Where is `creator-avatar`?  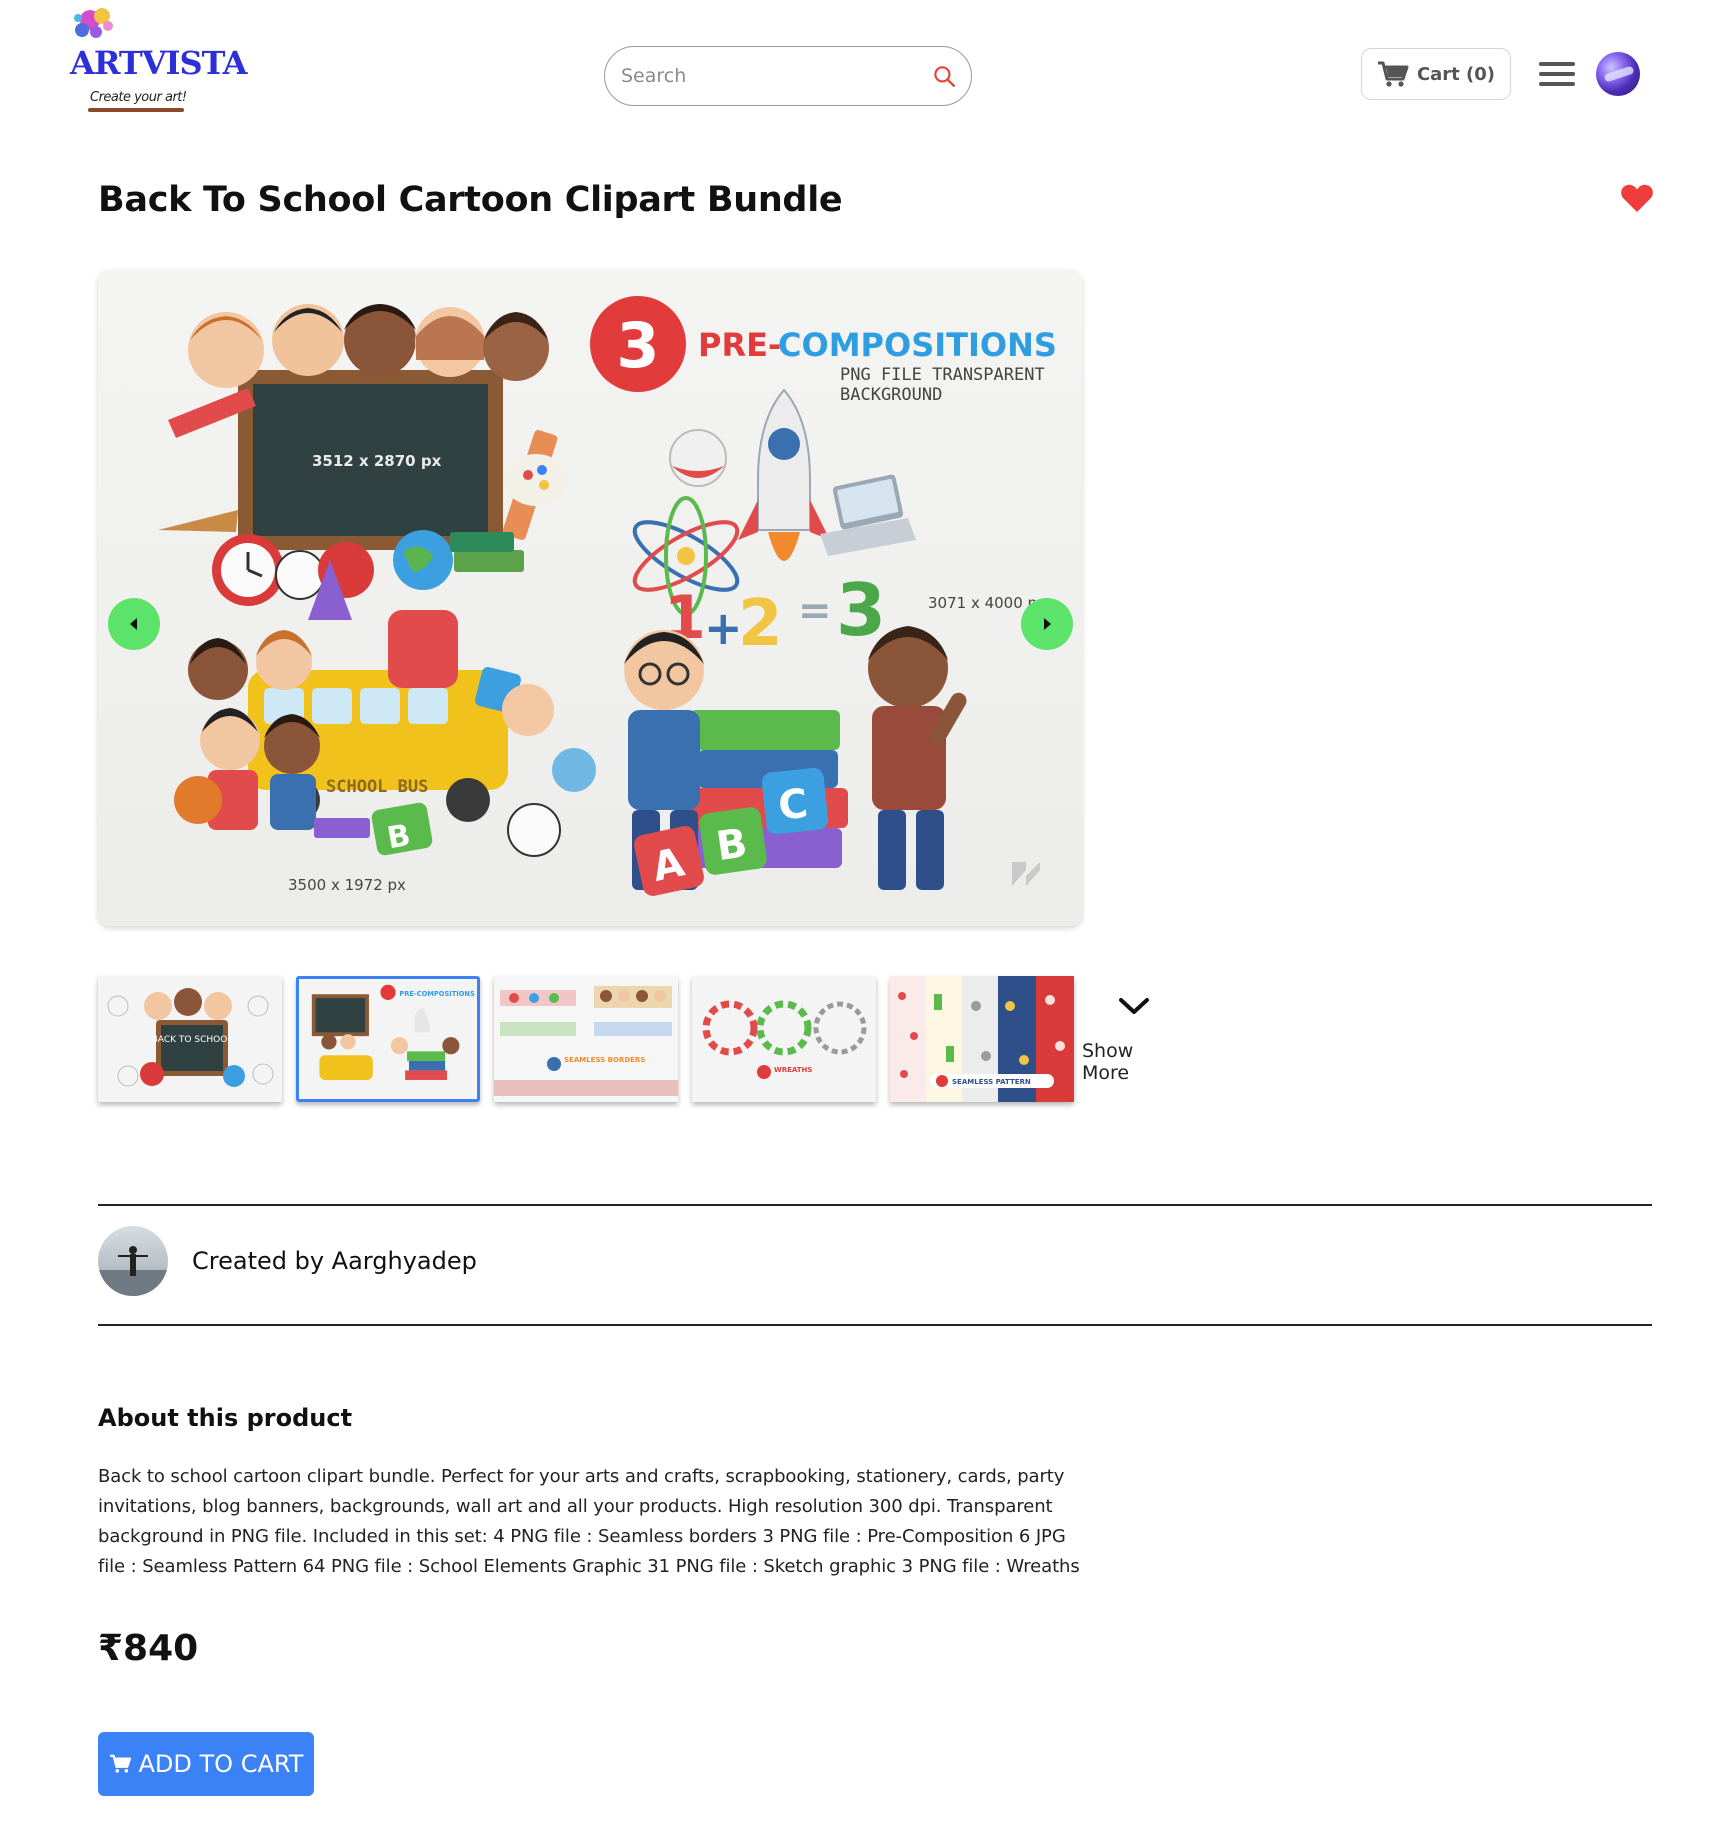
creator-avatar is located at coordinates (133, 1261).